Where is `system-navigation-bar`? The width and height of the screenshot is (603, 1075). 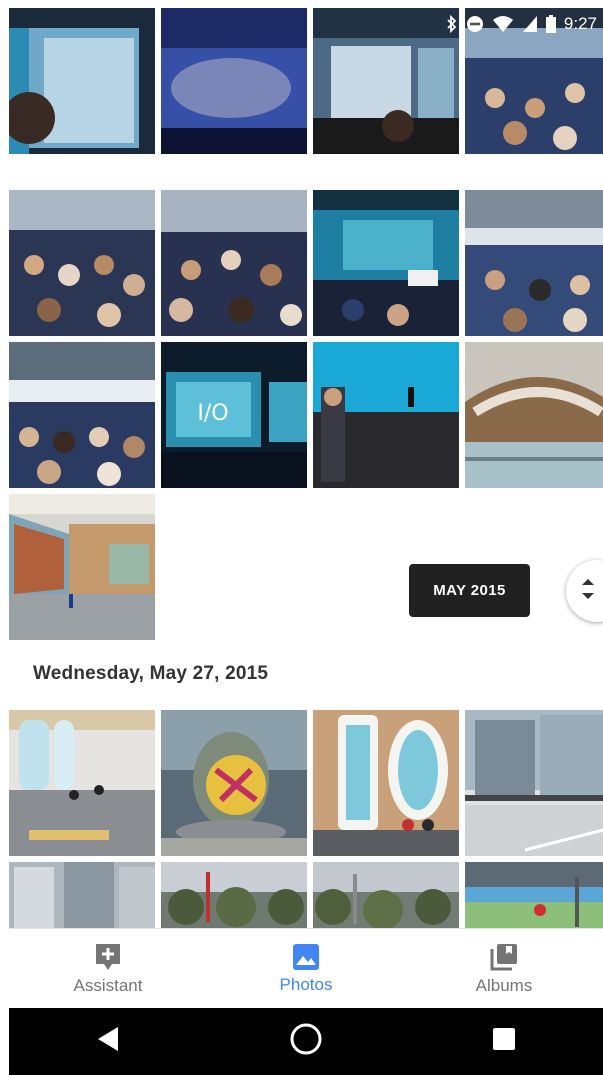
system-navigation-bar is located at coordinates (306, 1041).